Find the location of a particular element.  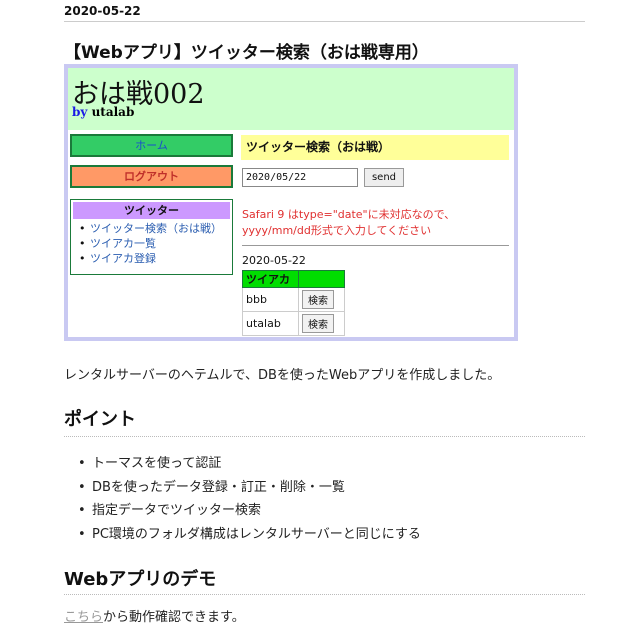

list-item: トーマスを使って認証 is located at coordinates (249, 464).